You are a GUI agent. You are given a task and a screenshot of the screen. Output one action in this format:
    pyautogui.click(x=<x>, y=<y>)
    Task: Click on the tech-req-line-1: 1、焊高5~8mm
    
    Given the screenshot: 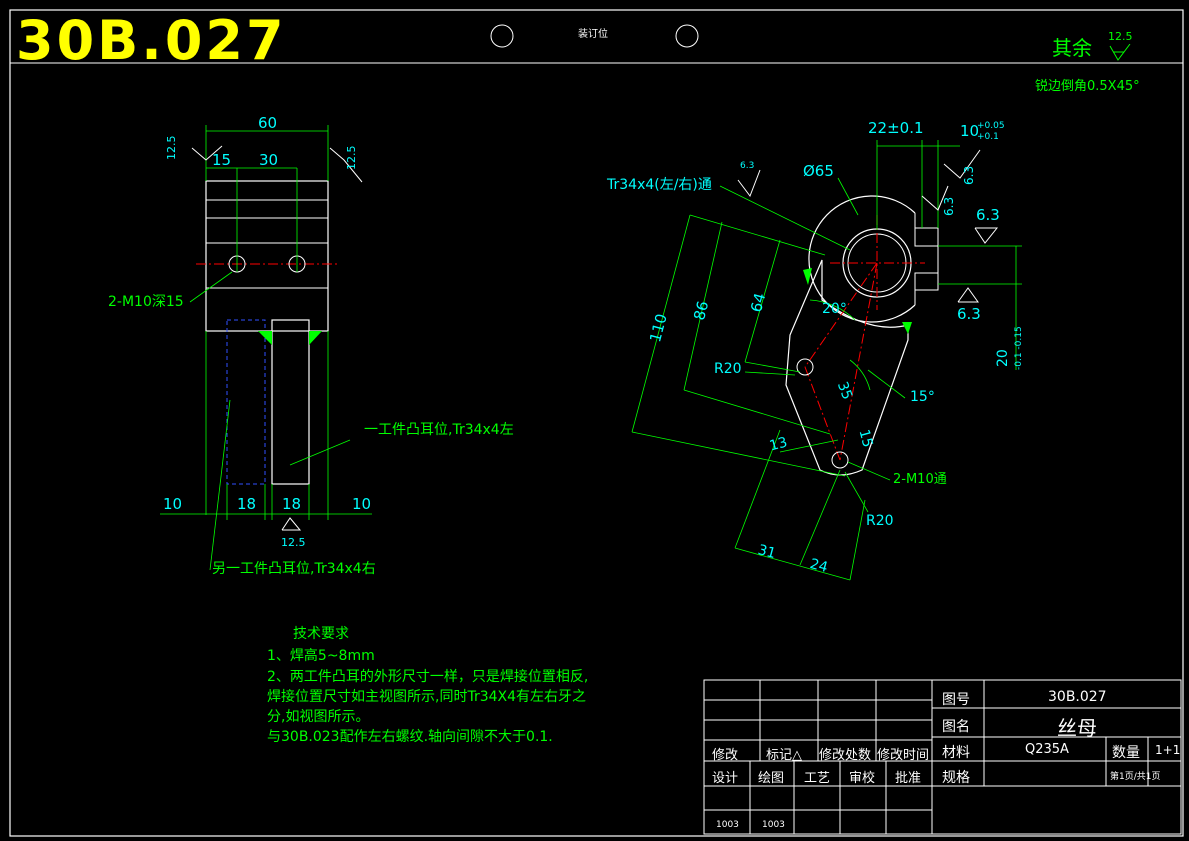 What is the action you would take?
    pyautogui.click(x=321, y=656)
    